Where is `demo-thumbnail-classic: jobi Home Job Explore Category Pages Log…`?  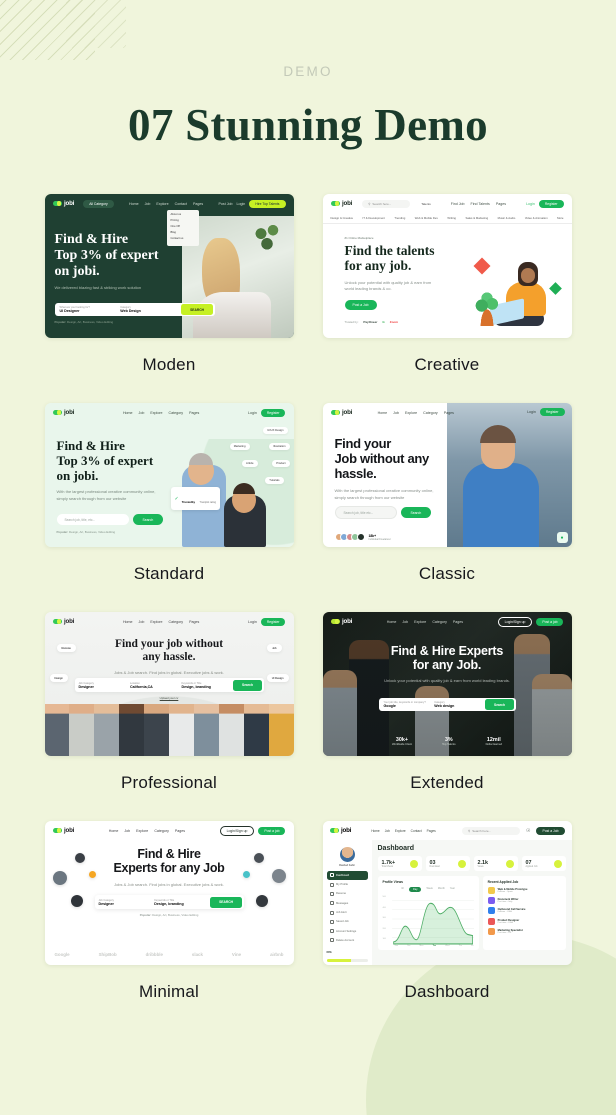
demo-thumbnail-classic: jobi Home Job Explore Category Pages Log… is located at coordinates (447, 475).